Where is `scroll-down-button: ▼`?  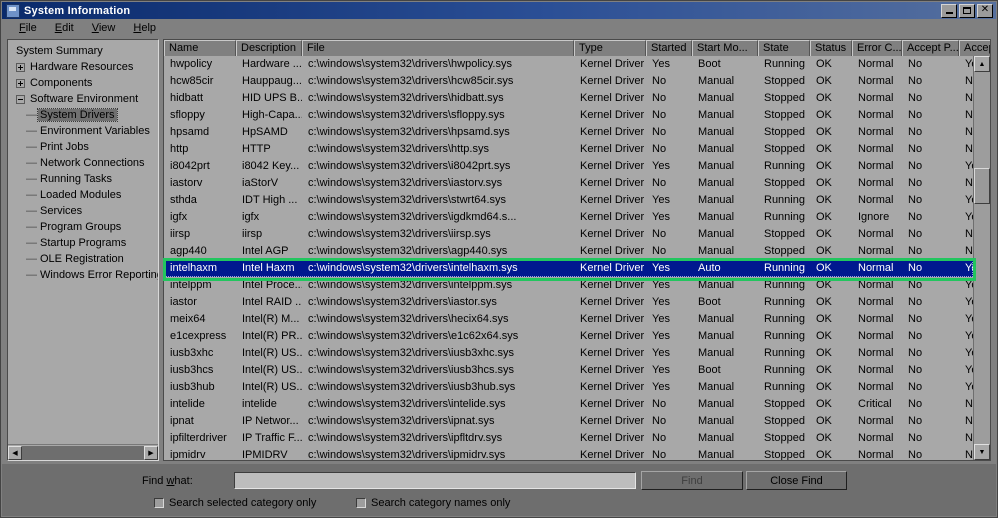
scroll-down-button: ▼ is located at coordinates (982, 452).